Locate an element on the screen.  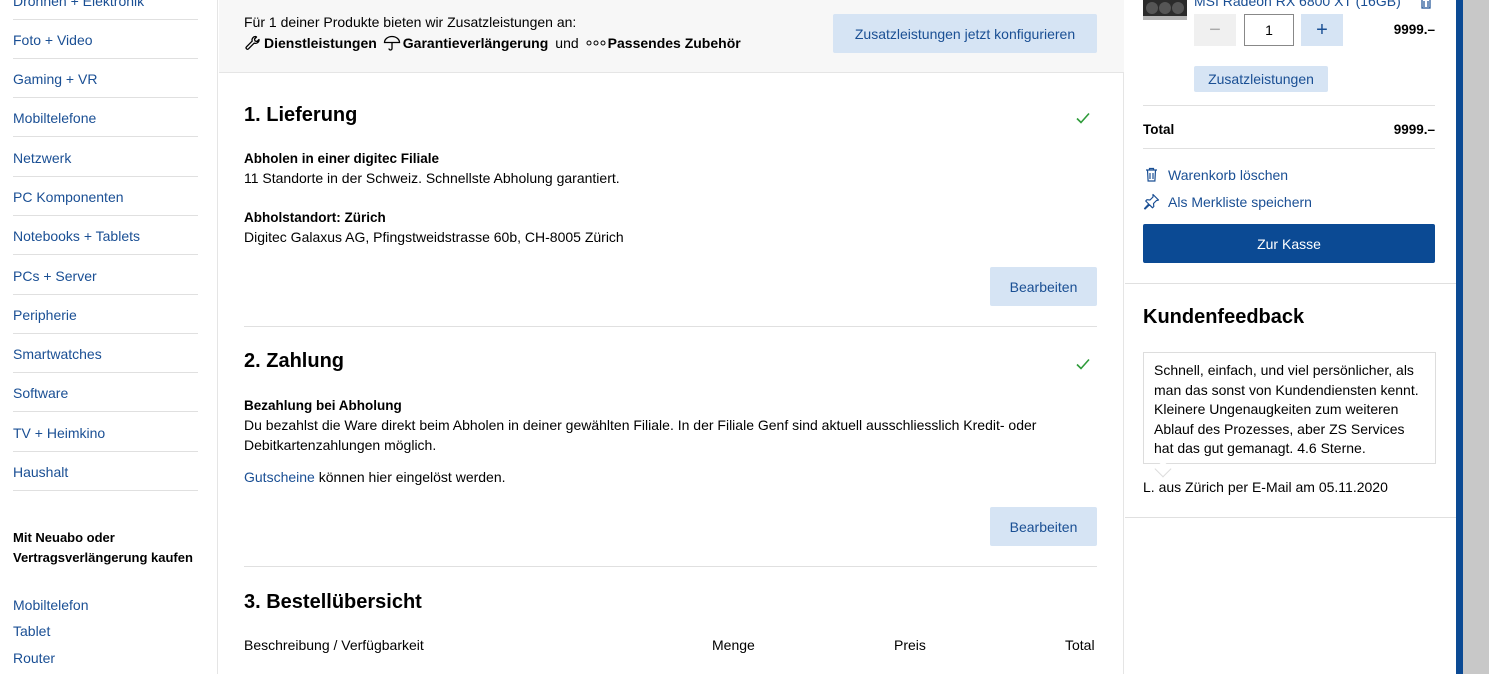
sidebar-item-pcs-server: PCs + Server is located at coordinates (105, 275).